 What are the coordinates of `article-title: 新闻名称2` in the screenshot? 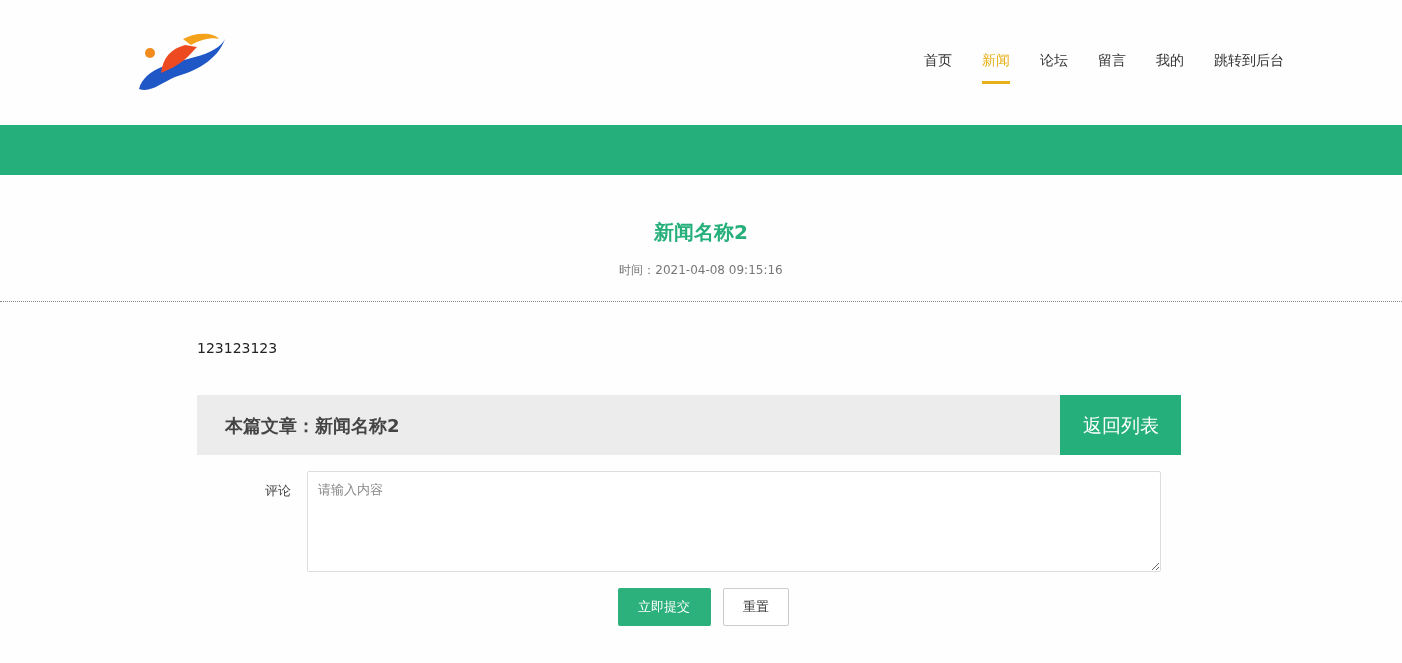 It's located at (701, 232).